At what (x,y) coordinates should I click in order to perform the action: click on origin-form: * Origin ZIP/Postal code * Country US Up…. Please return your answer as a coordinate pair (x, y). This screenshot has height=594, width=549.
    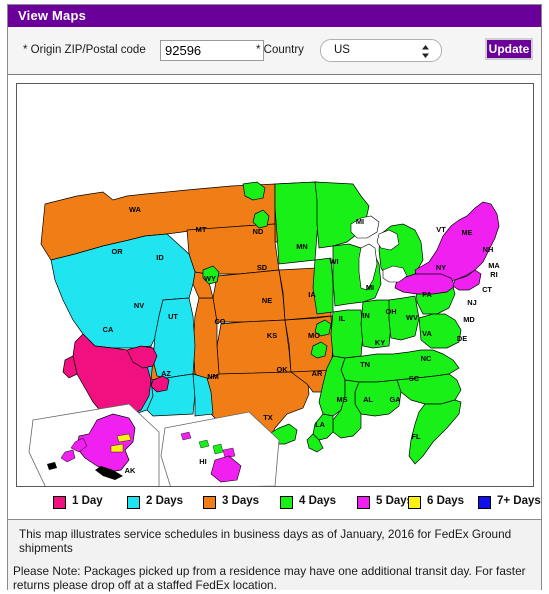
    Looking at the image, I should click on (274, 51).